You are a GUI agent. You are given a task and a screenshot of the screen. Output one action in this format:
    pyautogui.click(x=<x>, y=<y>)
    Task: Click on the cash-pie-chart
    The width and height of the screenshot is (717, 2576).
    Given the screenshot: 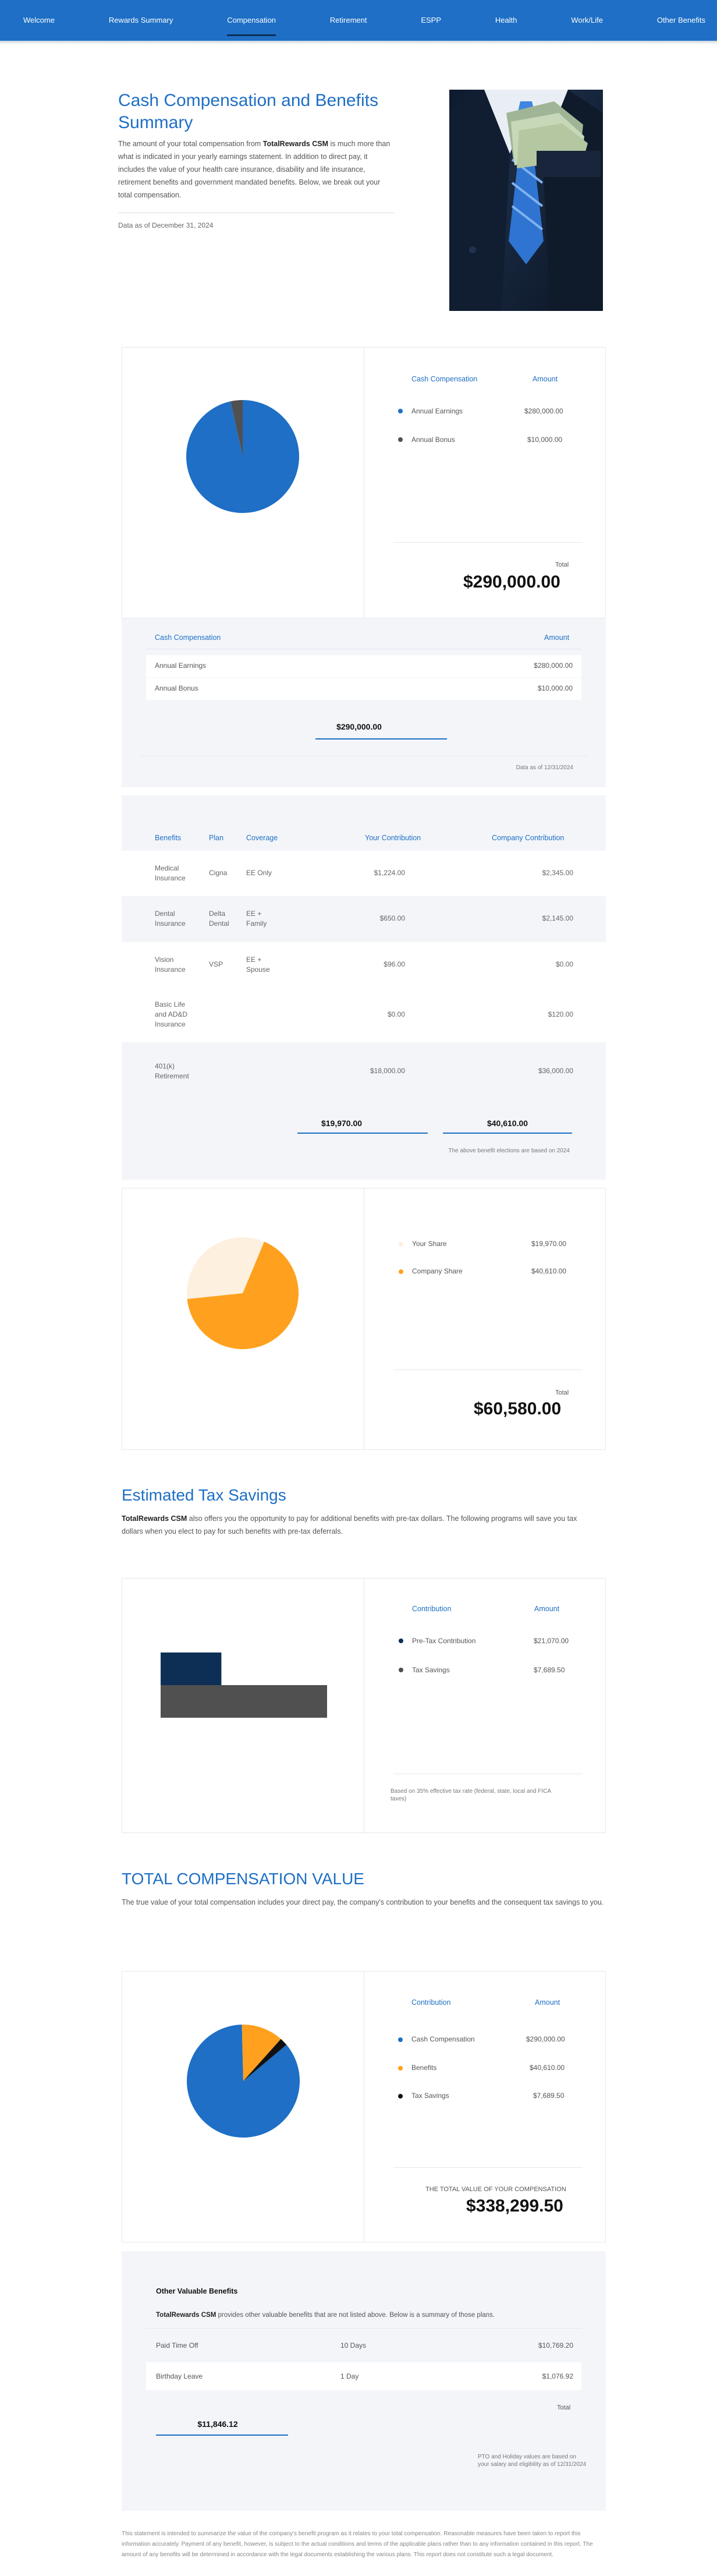 What is the action you would take?
    pyautogui.click(x=242, y=456)
    